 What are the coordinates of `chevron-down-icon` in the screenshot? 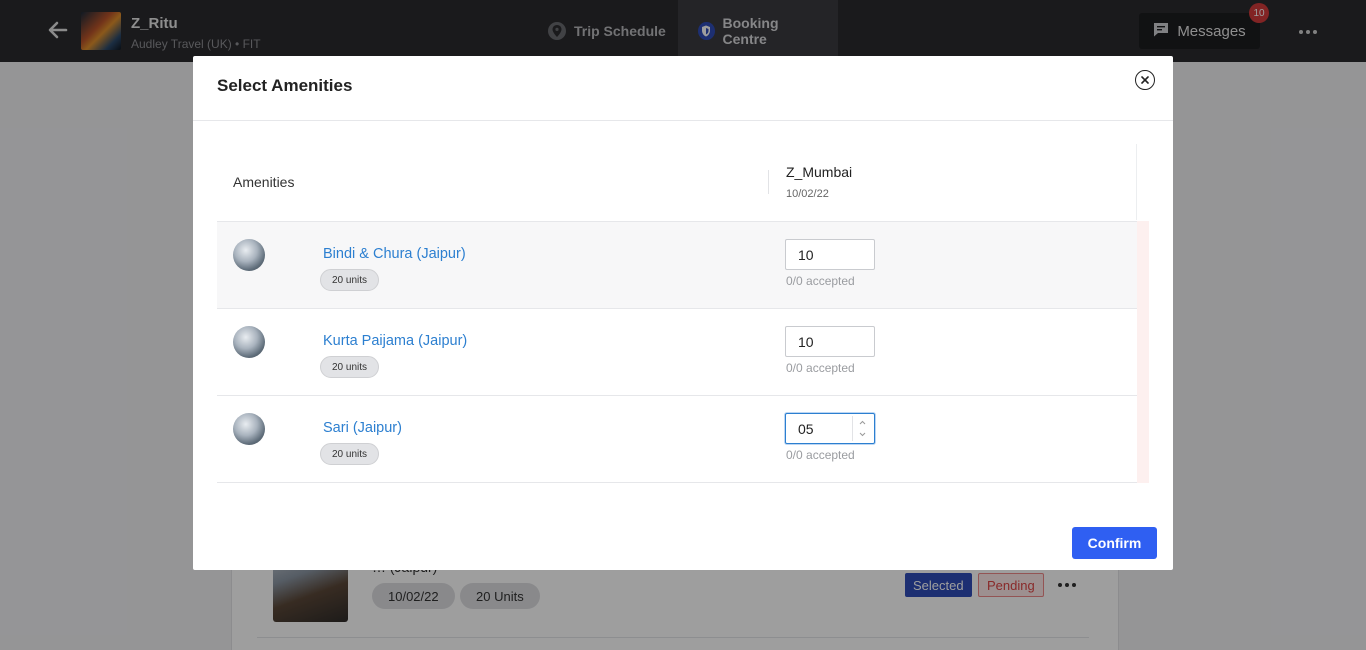 It's located at (862, 435).